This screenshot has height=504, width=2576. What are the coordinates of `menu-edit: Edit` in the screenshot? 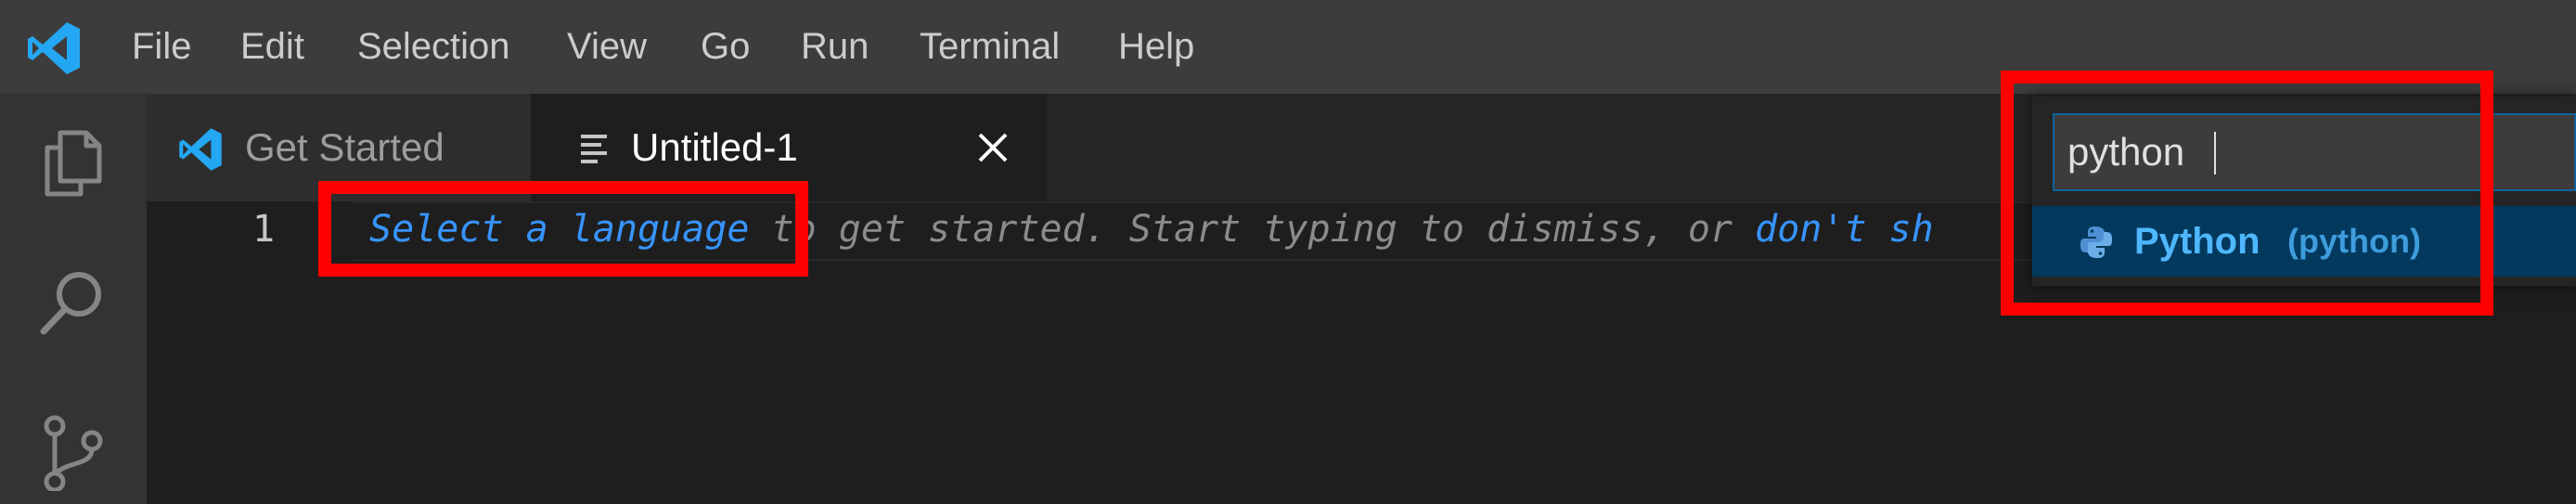 It's located at (272, 47).